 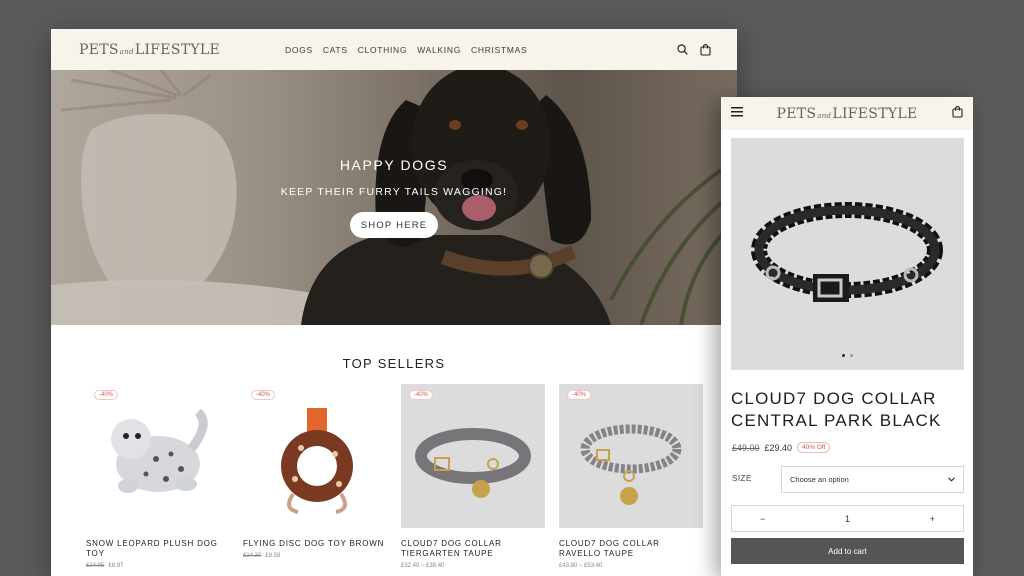 I want to click on header-actions, so click(x=694, y=49).